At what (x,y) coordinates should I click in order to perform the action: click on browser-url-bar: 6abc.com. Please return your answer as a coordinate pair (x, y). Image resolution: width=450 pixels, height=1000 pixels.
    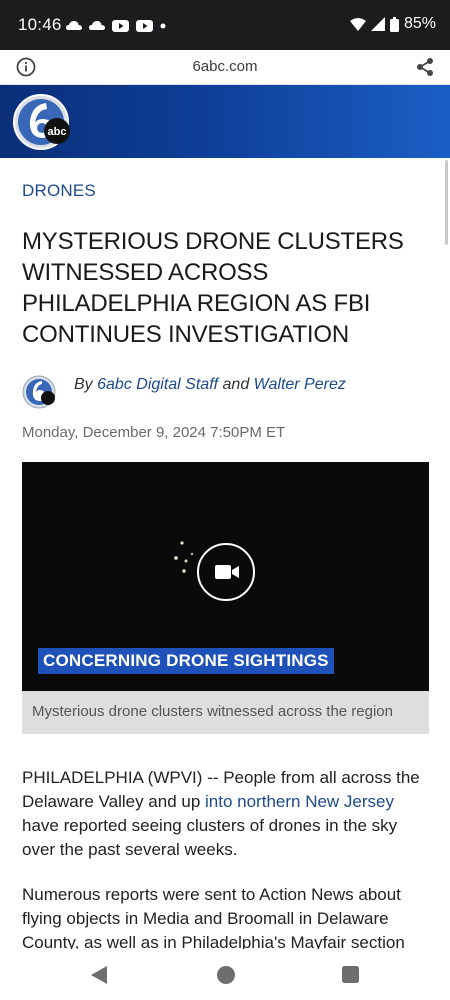
    Looking at the image, I should click on (225, 67).